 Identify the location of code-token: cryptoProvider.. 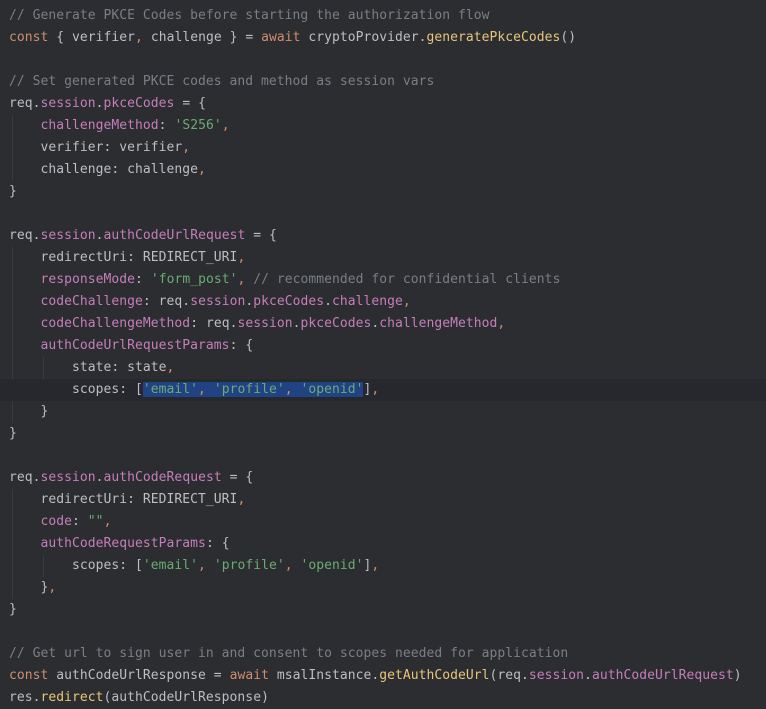
(363, 37).